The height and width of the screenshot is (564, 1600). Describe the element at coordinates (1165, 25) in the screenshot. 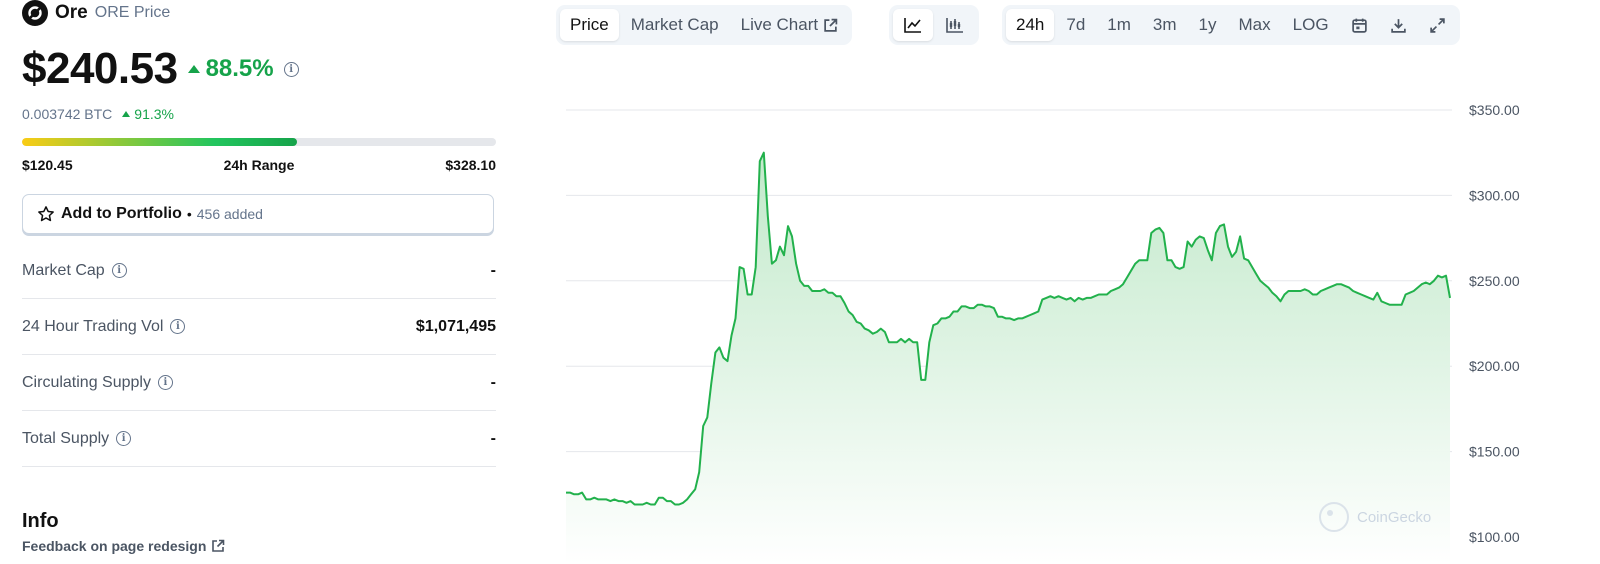

I see `range-3m: 3m` at that location.